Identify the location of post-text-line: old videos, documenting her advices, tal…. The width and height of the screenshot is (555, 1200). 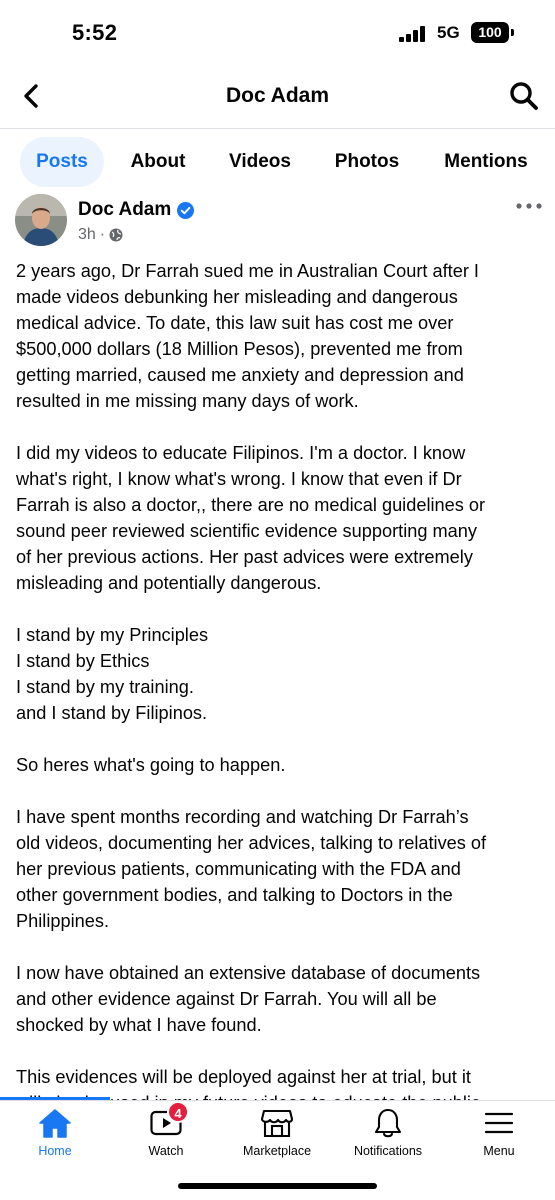
(251, 843).